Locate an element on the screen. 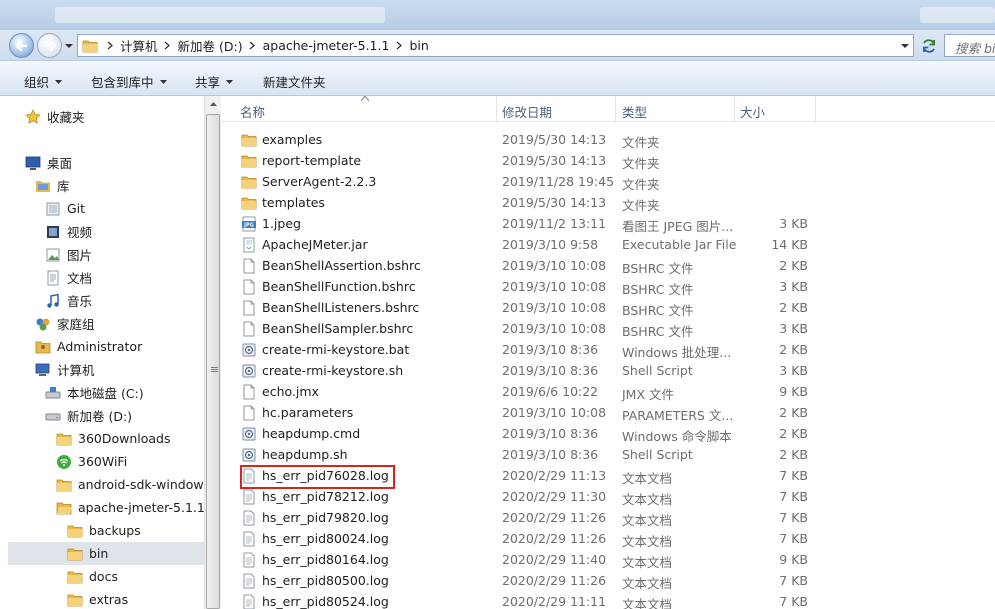 This screenshot has height=609, width=995. file-row: report-template 2019/5/30 14:13 文件夹 is located at coordinates (540, 160).